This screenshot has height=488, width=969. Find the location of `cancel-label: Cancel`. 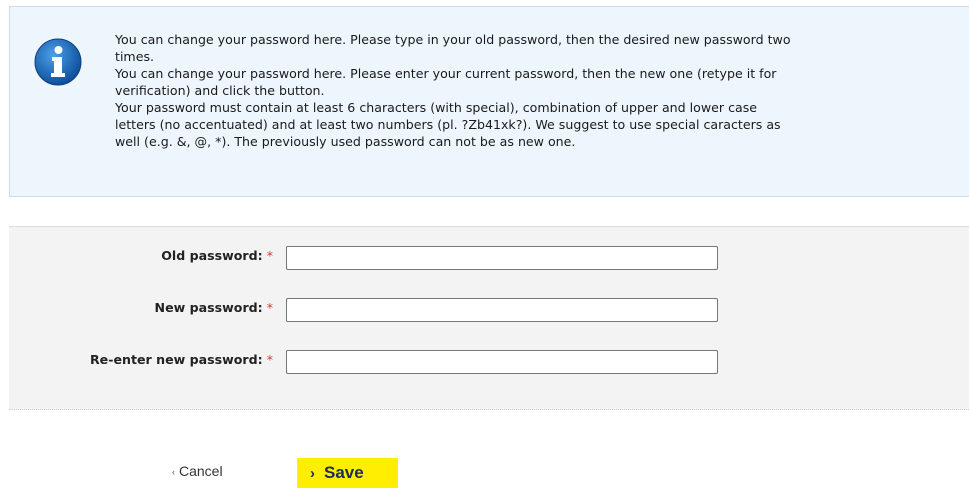

cancel-label: Cancel is located at coordinates (201, 471).